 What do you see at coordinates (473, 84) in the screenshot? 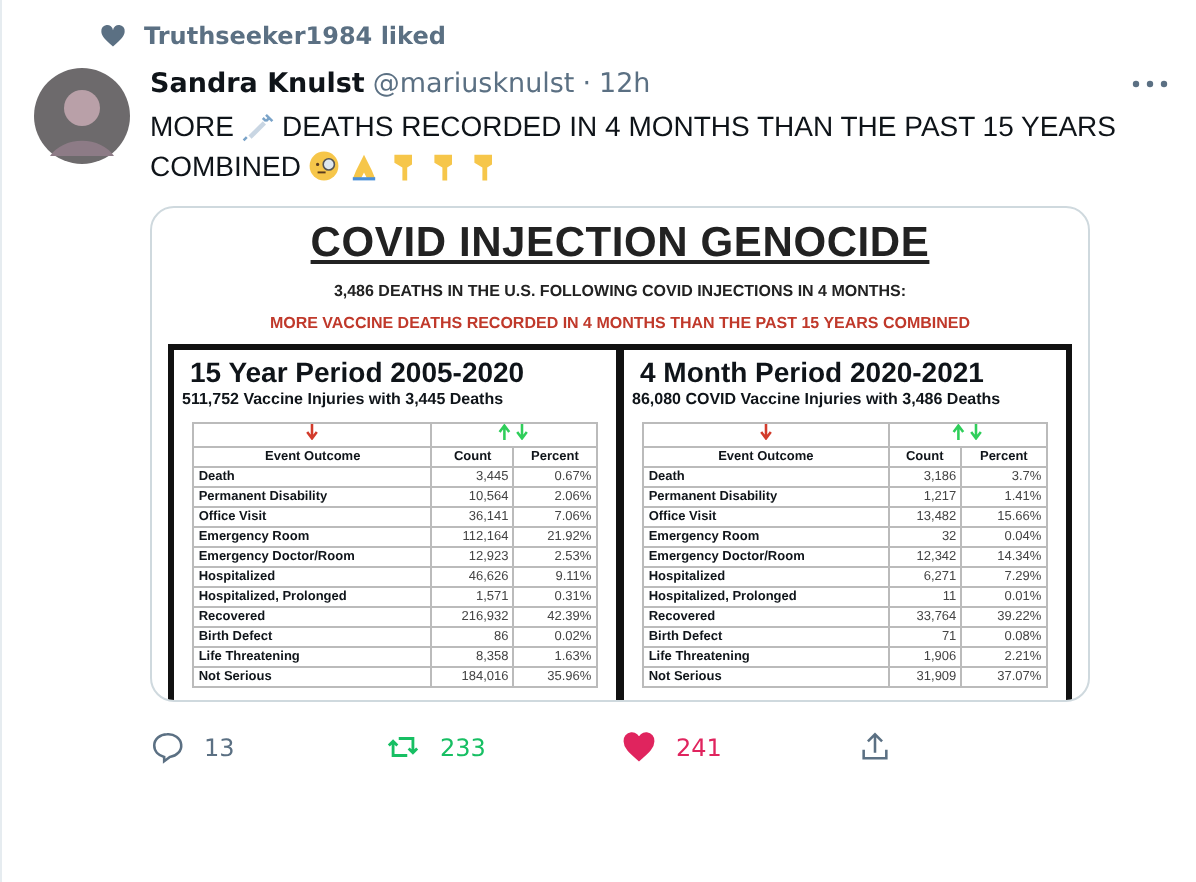
I see `author-handle: @mariusknulst` at bounding box center [473, 84].